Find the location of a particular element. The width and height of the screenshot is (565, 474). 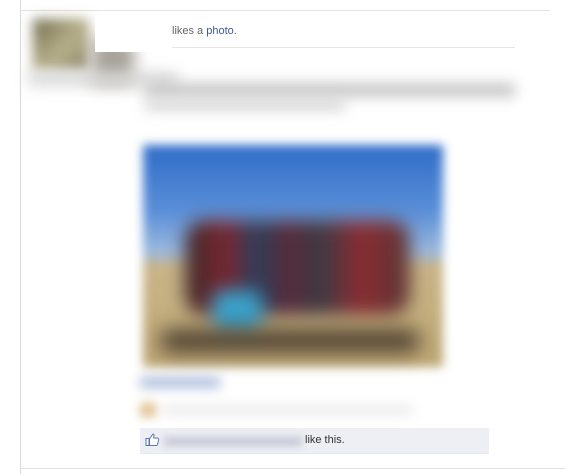

likers-names-redacted is located at coordinates (233, 441).